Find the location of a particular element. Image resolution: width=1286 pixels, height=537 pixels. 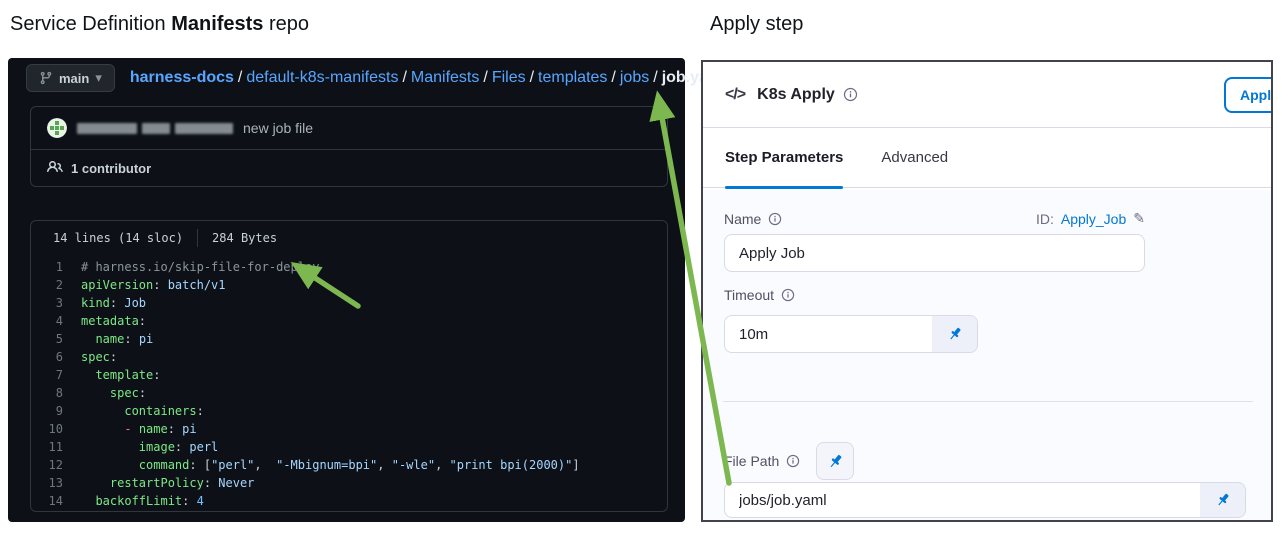

file-path-label-row: File Path is located at coordinates (789, 461).